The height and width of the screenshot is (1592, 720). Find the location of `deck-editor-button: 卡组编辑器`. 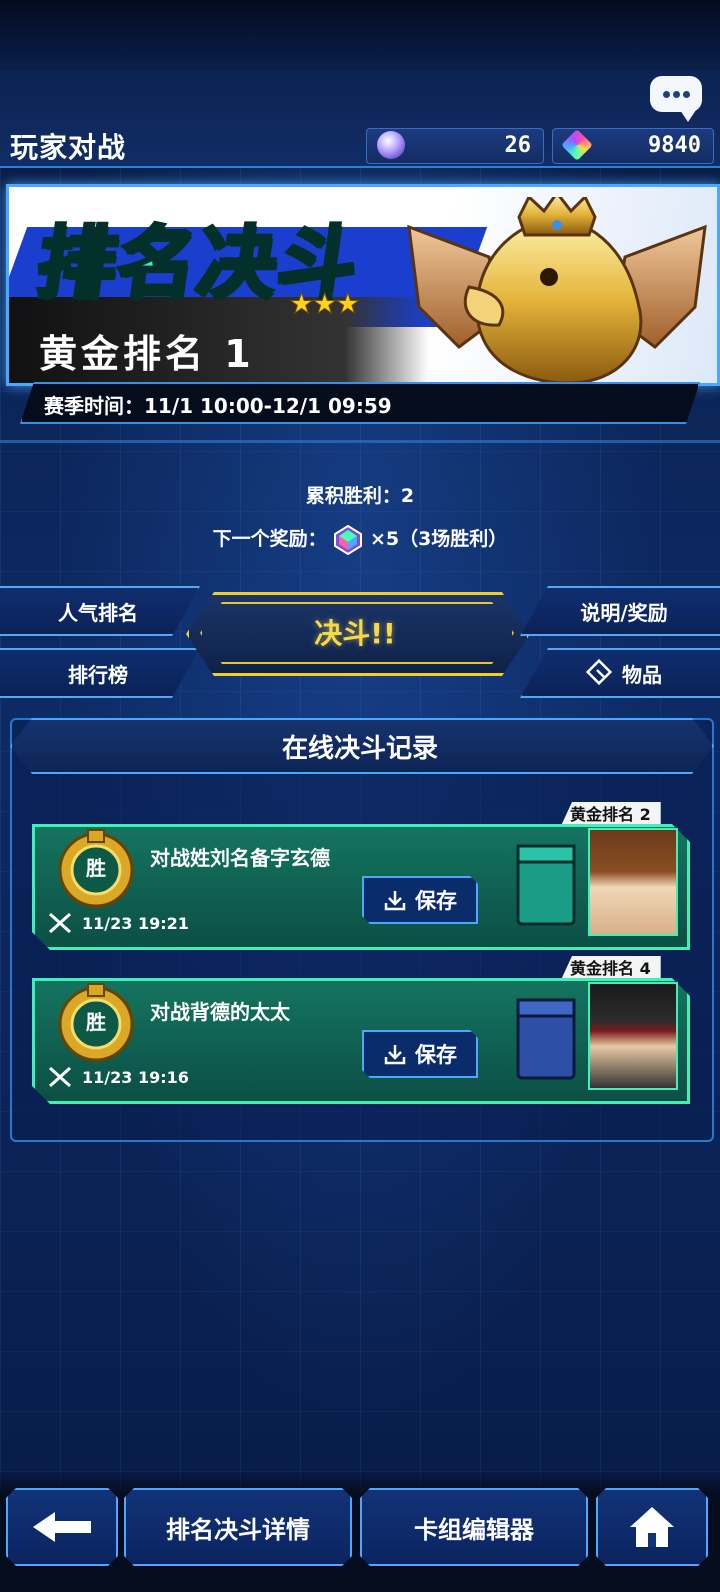

deck-editor-button: 卡组编辑器 is located at coordinates (474, 1527).